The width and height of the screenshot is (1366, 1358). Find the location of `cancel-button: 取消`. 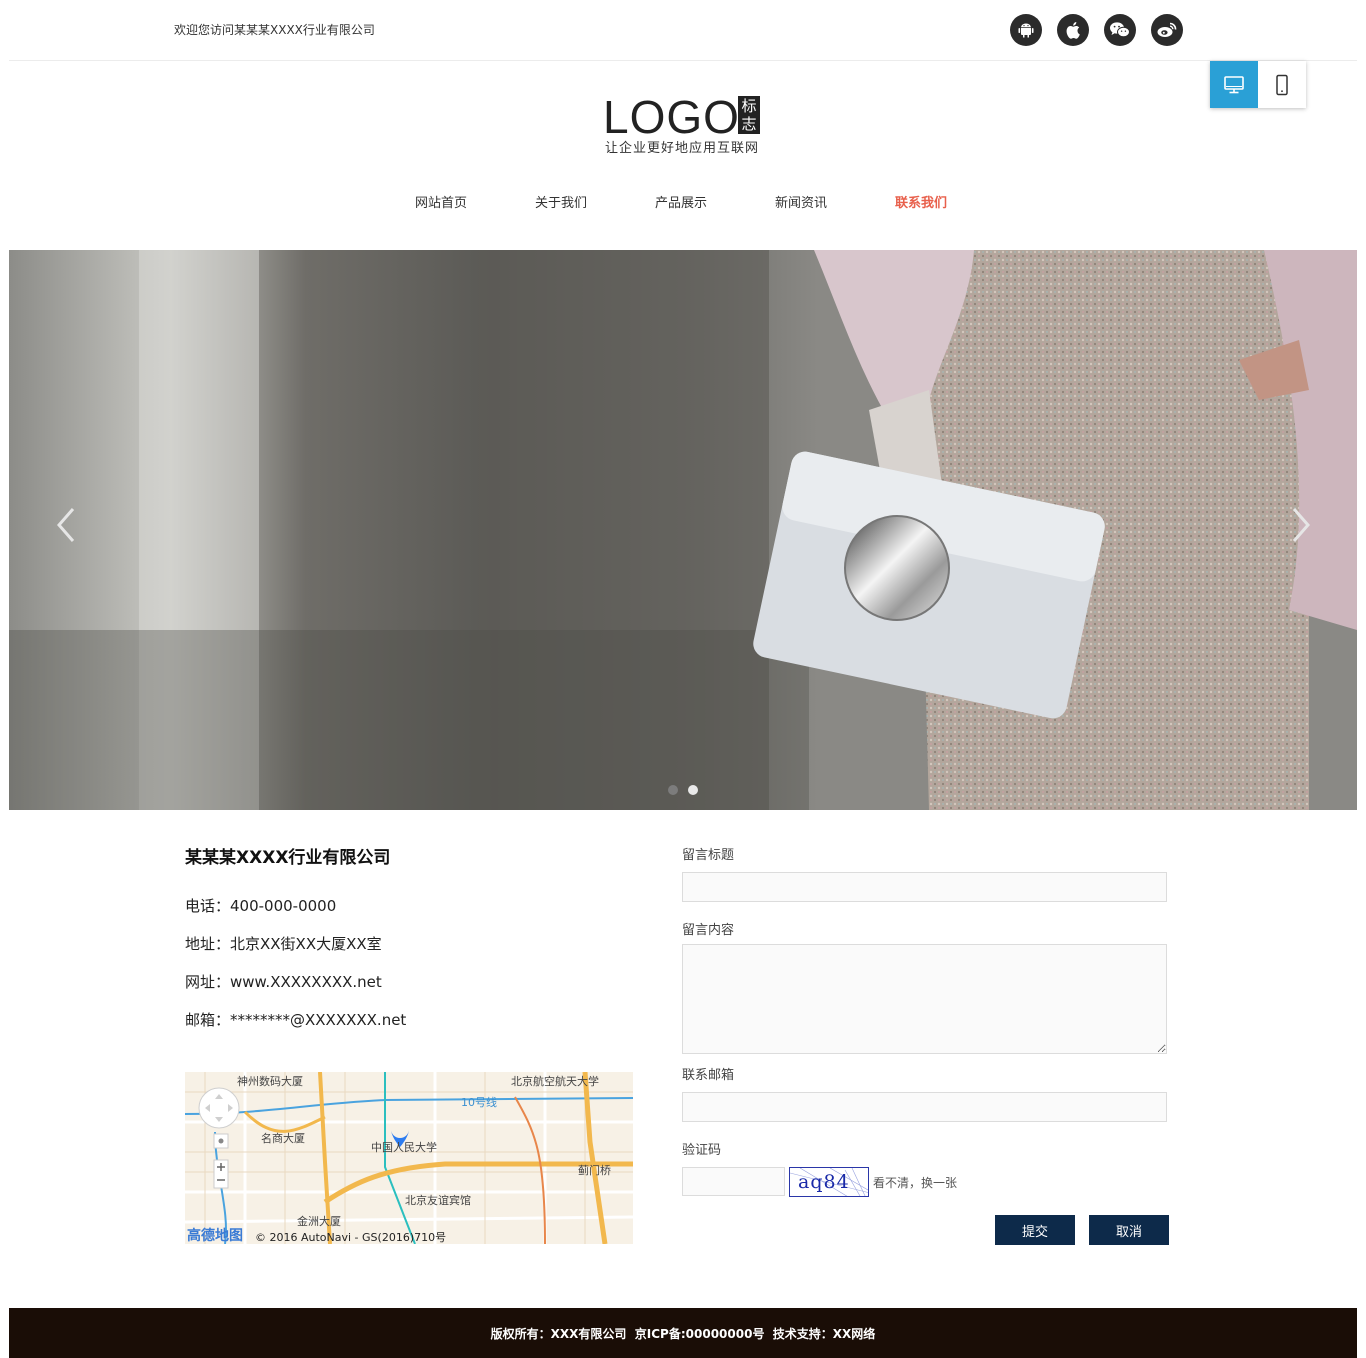

cancel-button: 取消 is located at coordinates (1129, 1230).